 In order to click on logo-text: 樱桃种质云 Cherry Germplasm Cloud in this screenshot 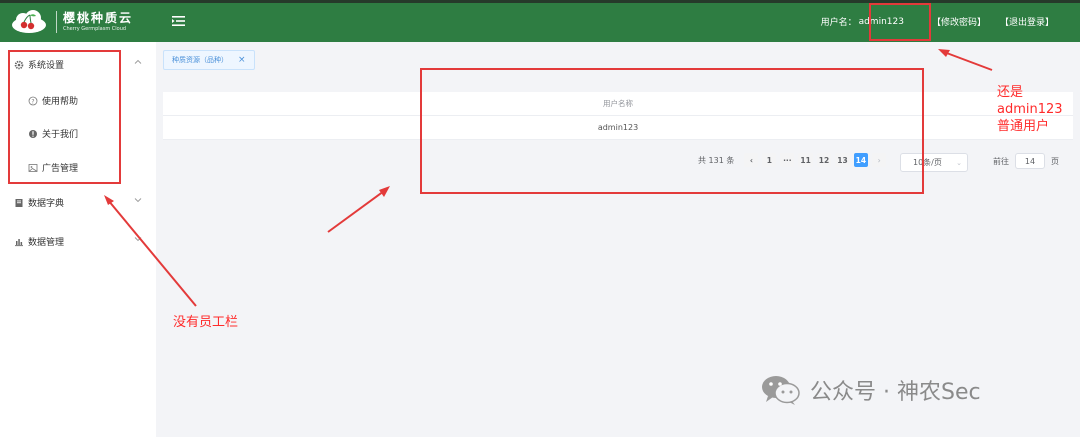, I will do `click(98, 21)`.